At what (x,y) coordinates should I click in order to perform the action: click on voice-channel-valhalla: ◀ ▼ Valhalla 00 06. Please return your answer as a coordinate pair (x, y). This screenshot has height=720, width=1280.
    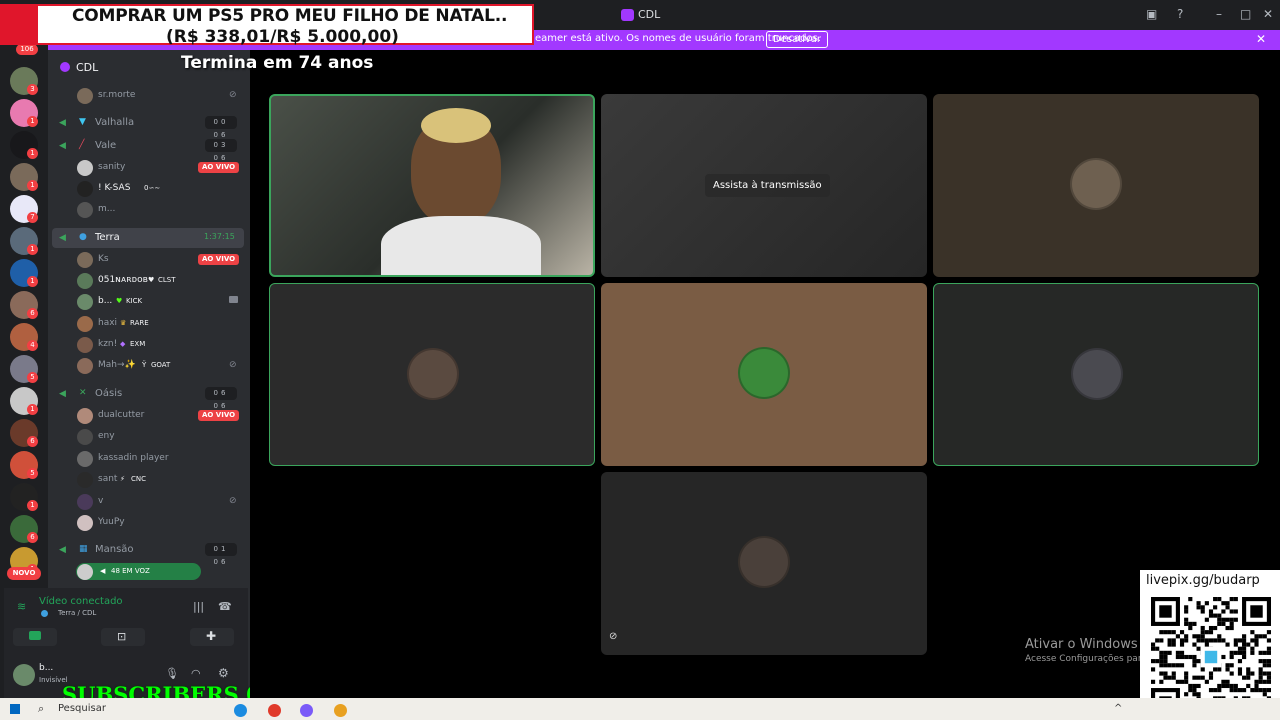
    Looking at the image, I should click on (148, 126).